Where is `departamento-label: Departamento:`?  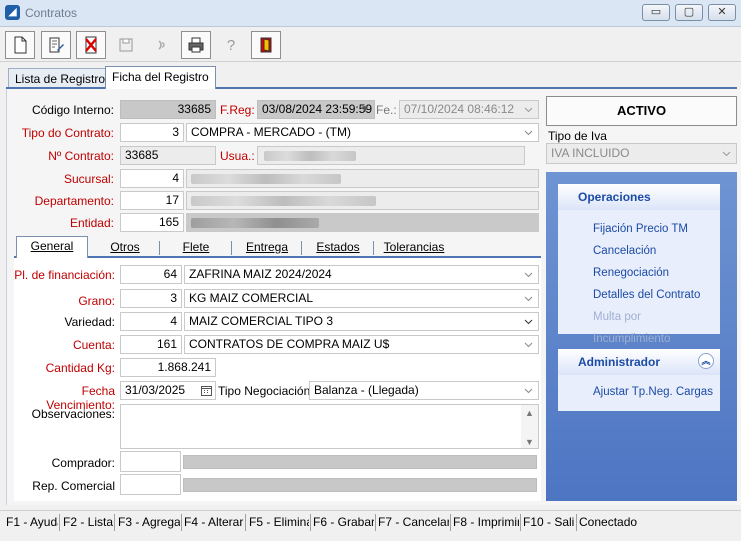 departamento-label: Departamento: is located at coordinates (74, 201).